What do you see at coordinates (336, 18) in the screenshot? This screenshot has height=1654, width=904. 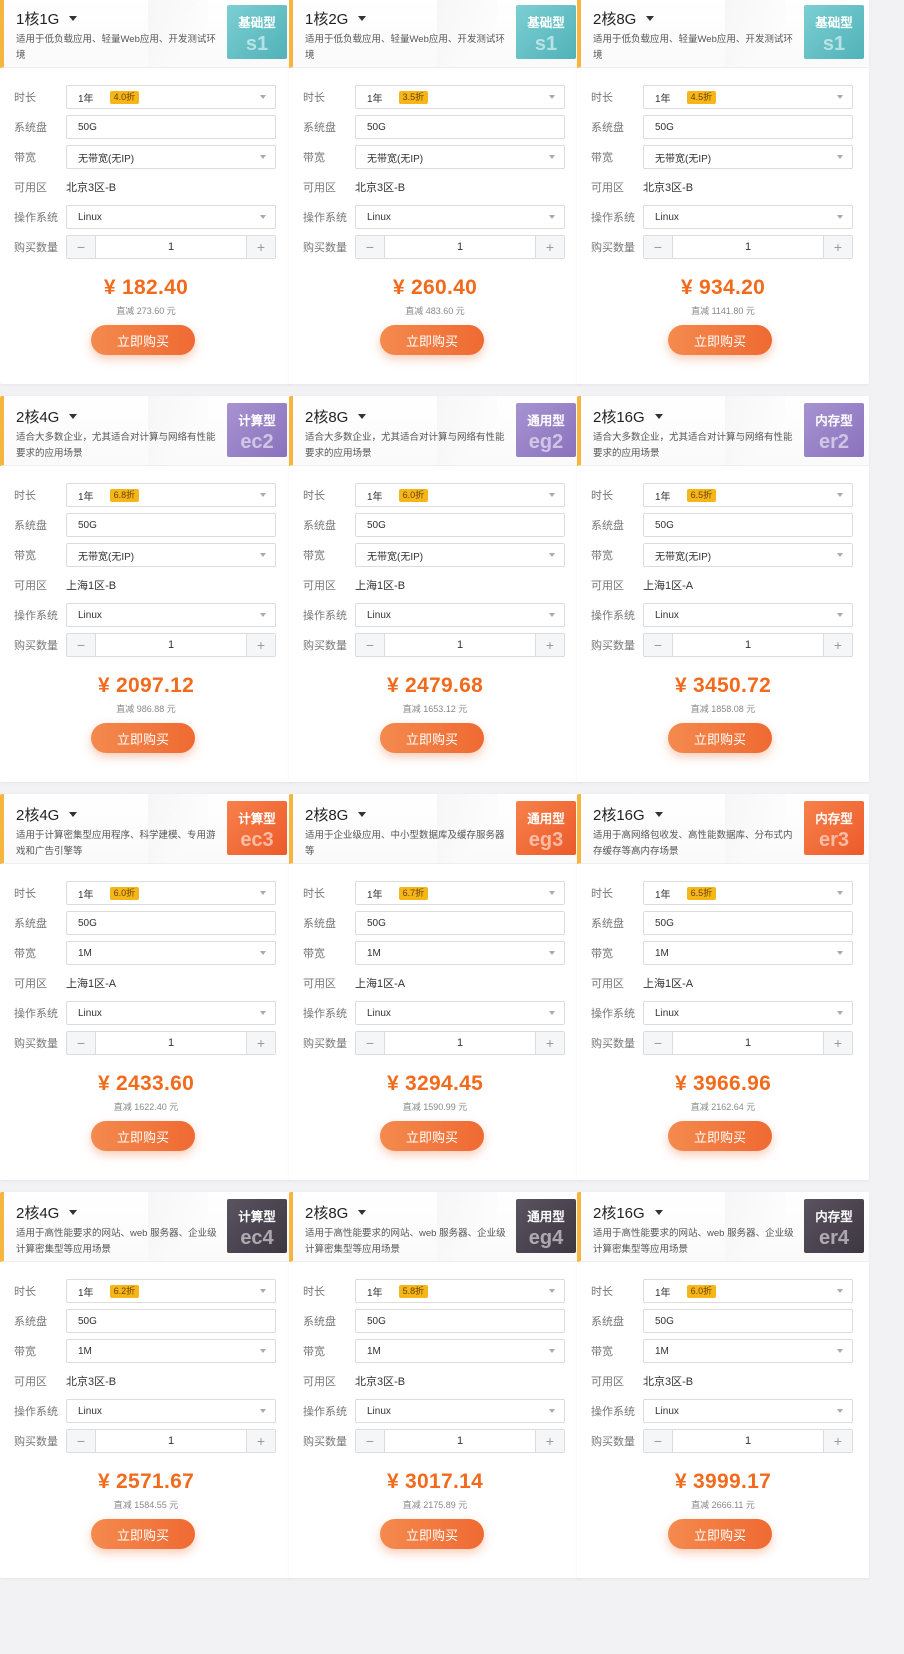 I see `spec-selector: 1核2G` at bounding box center [336, 18].